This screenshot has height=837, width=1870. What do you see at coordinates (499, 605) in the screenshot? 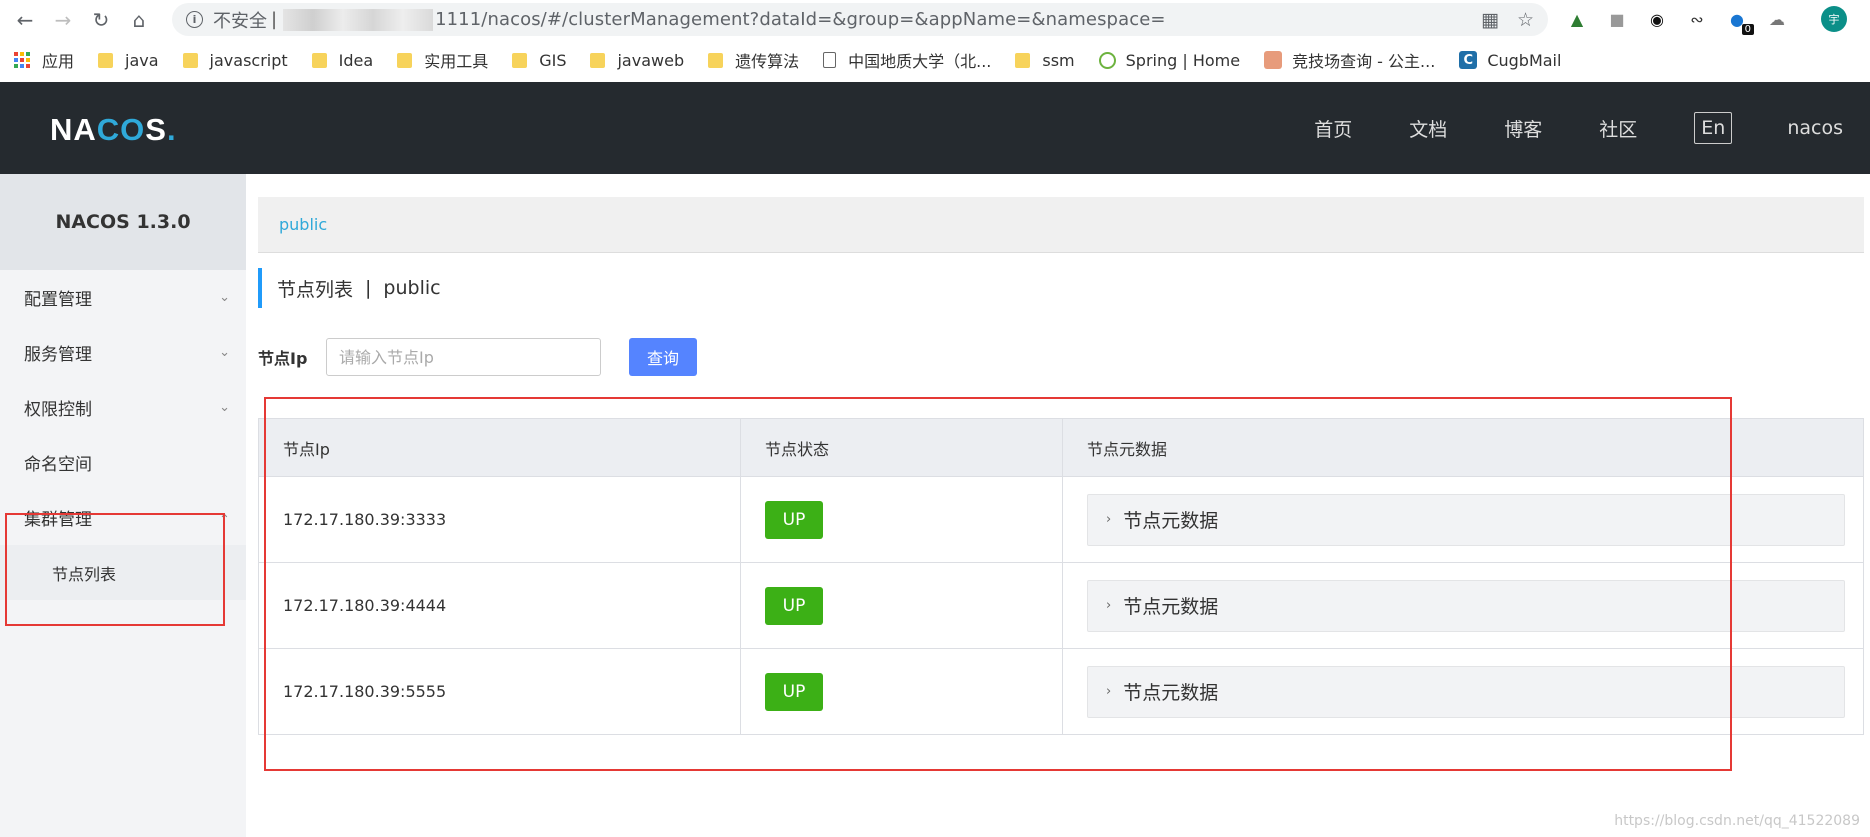
I see `node-ip-cell: 172.17.180.39:4444` at bounding box center [499, 605].